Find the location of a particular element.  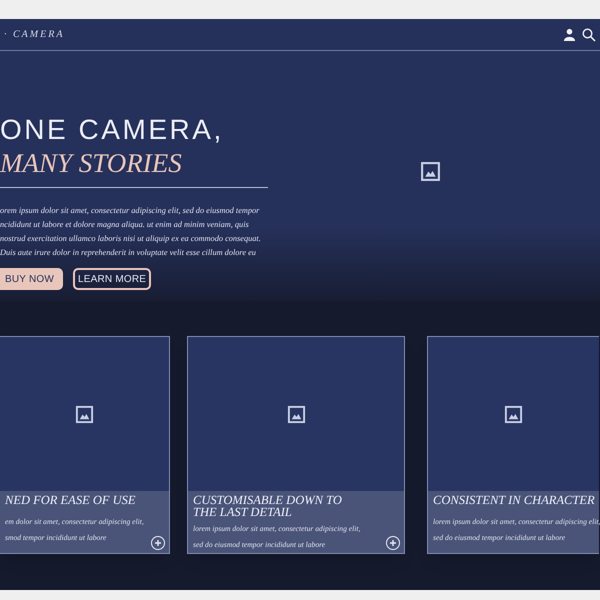

hero-title: ONE CAMERA, is located at coordinates (112, 130).